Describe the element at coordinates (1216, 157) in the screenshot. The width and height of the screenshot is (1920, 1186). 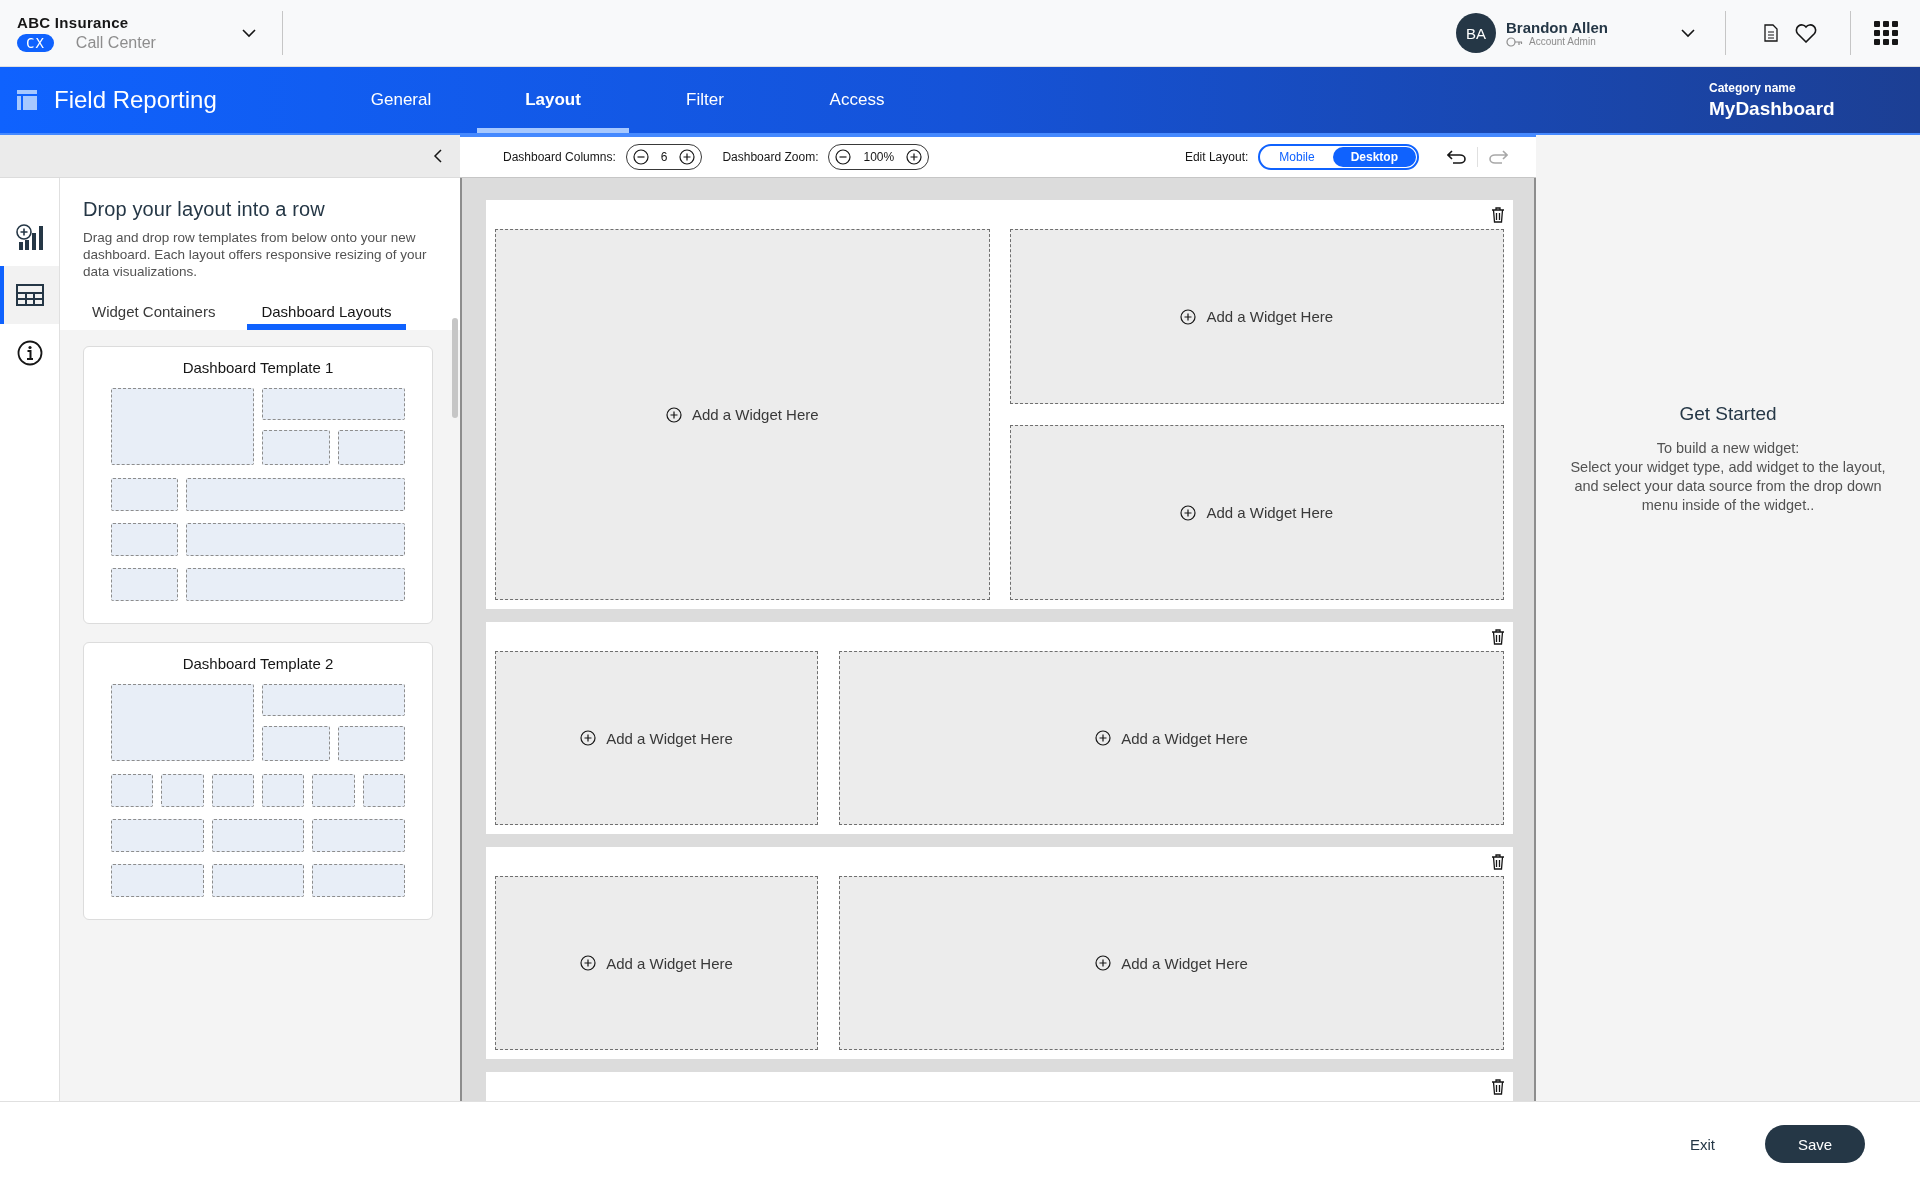
I see `edit-layout-label: Edit Layout:` at that location.